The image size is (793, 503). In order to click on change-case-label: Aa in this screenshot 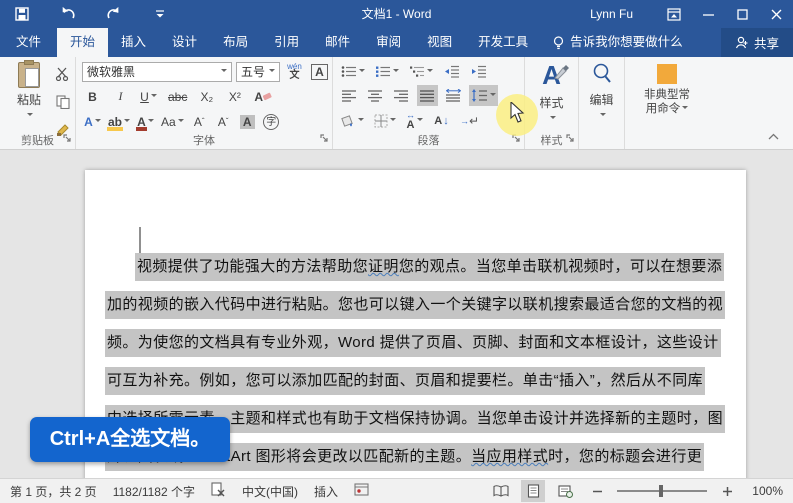, I will do `click(168, 121)`.